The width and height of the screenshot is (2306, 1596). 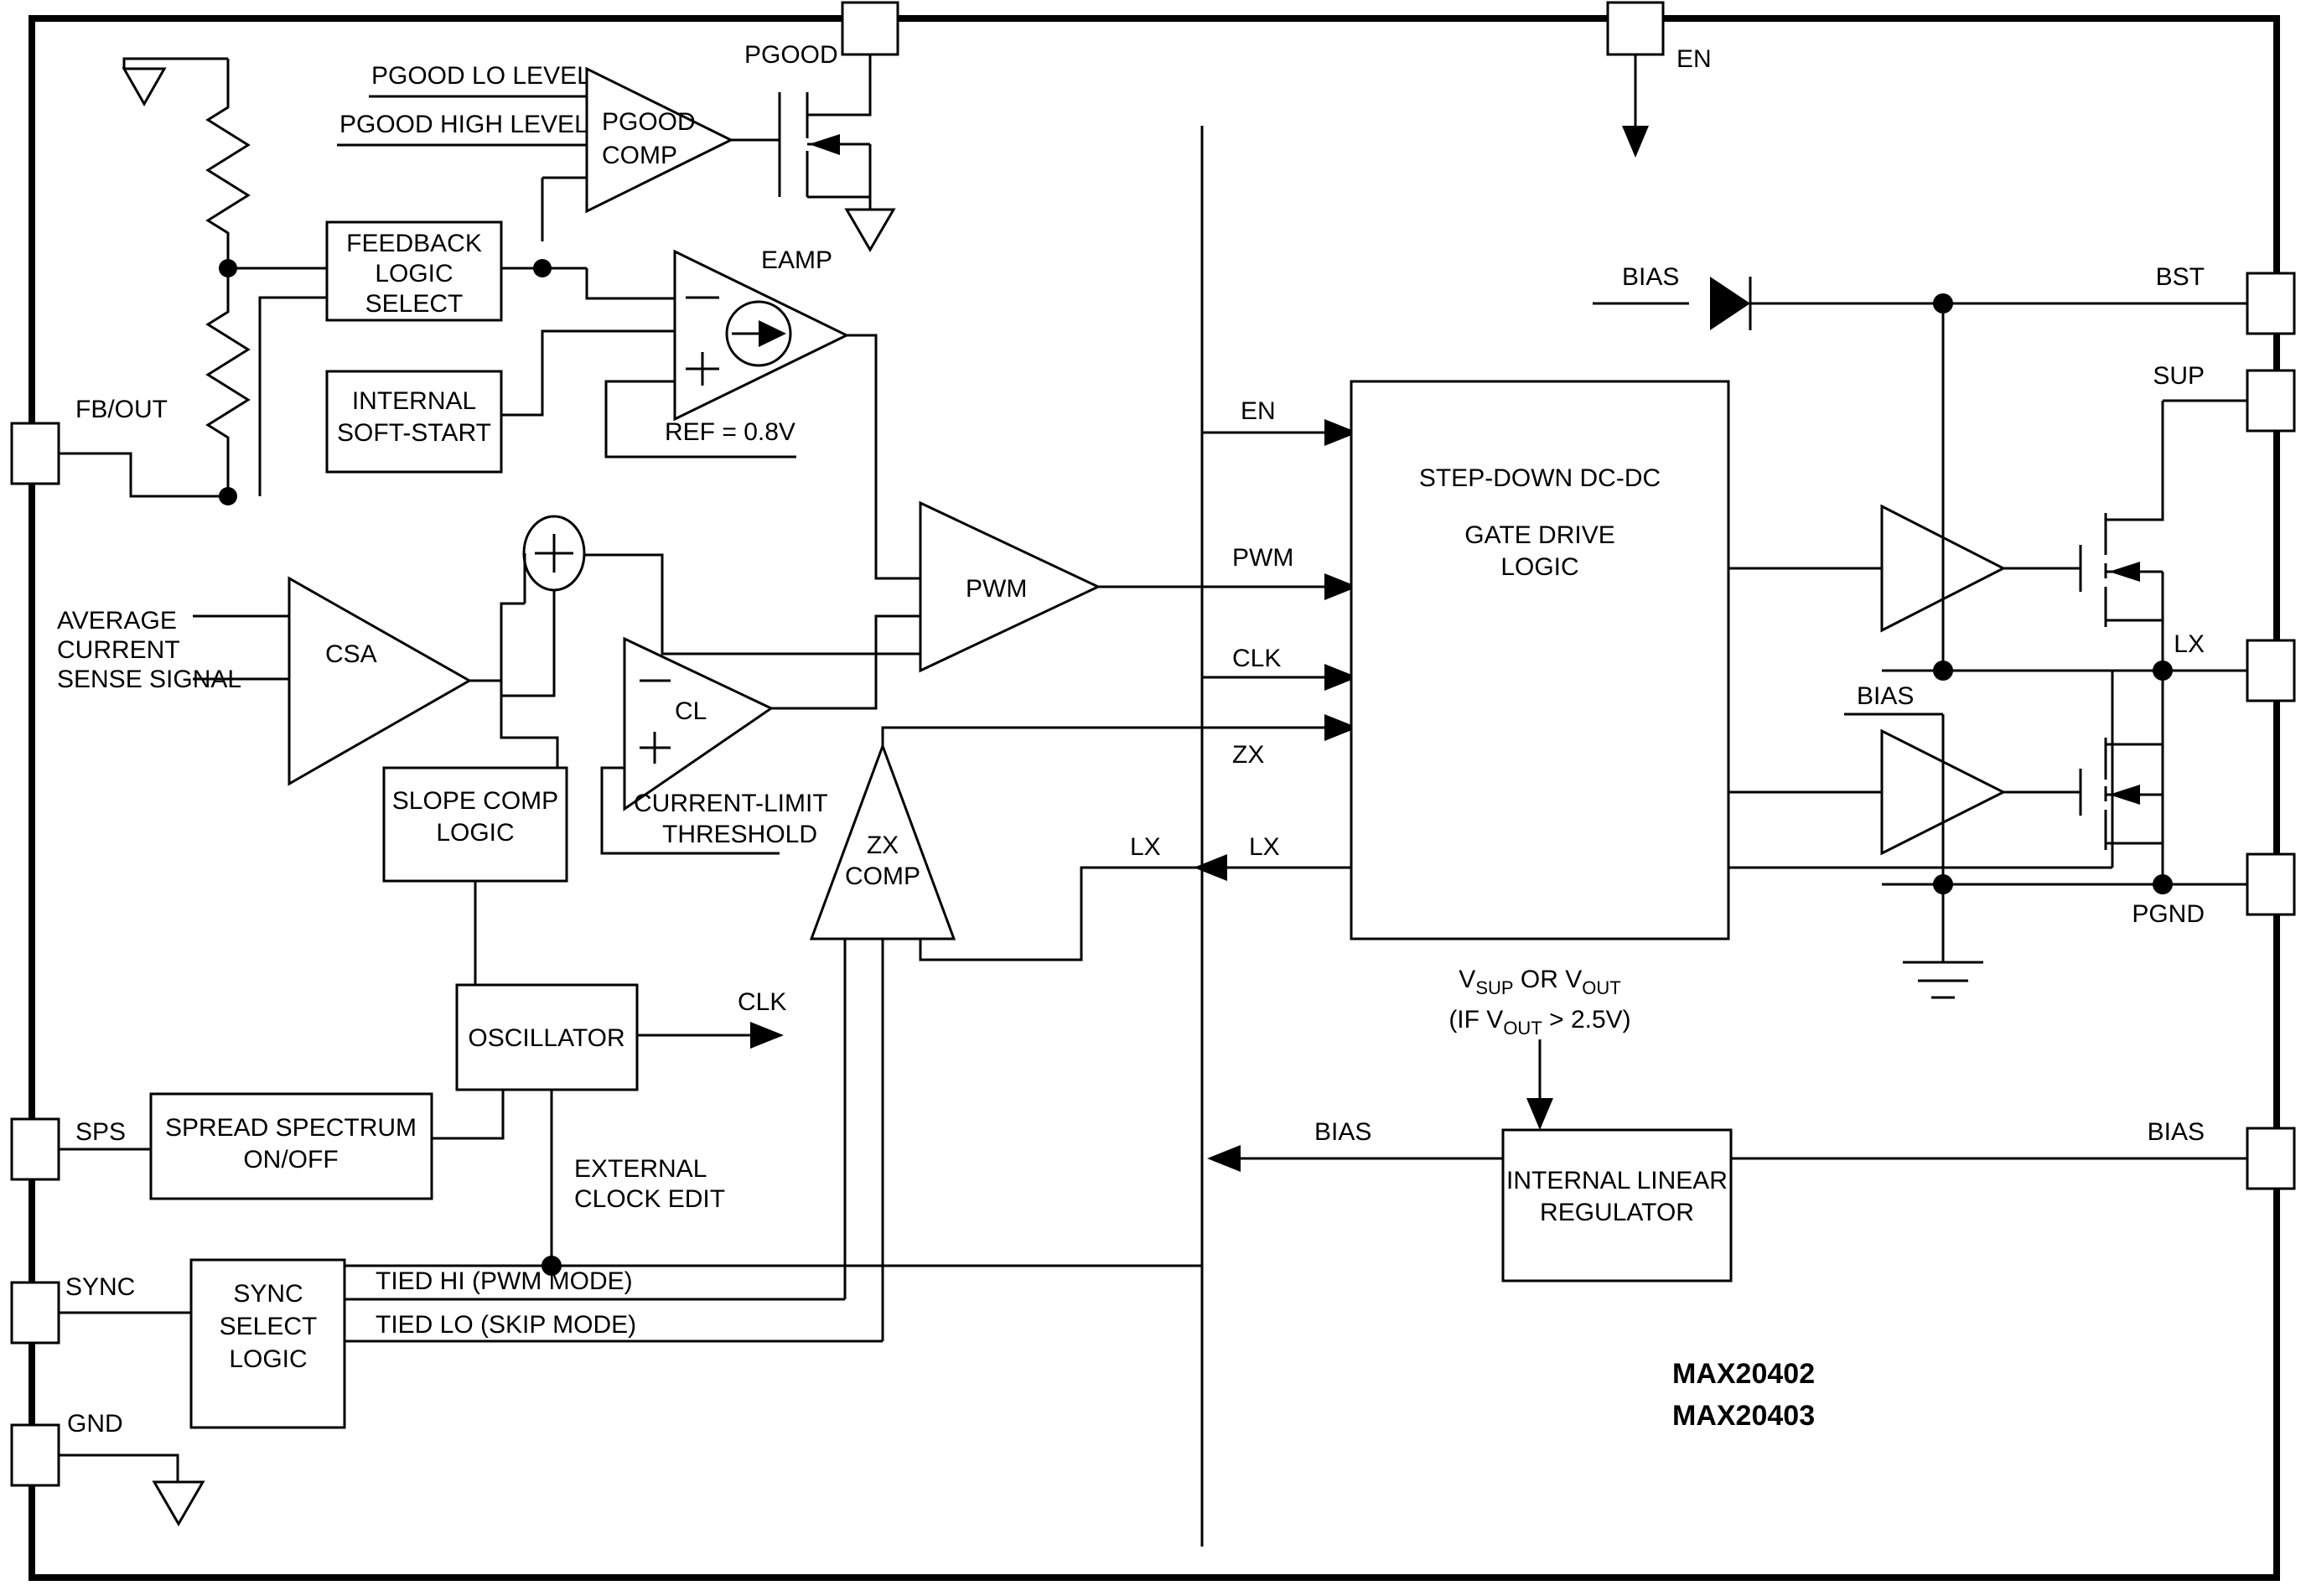 I want to click on label-vsup-or-vout: VSUP OR VOUT, so click(x=1539, y=982).